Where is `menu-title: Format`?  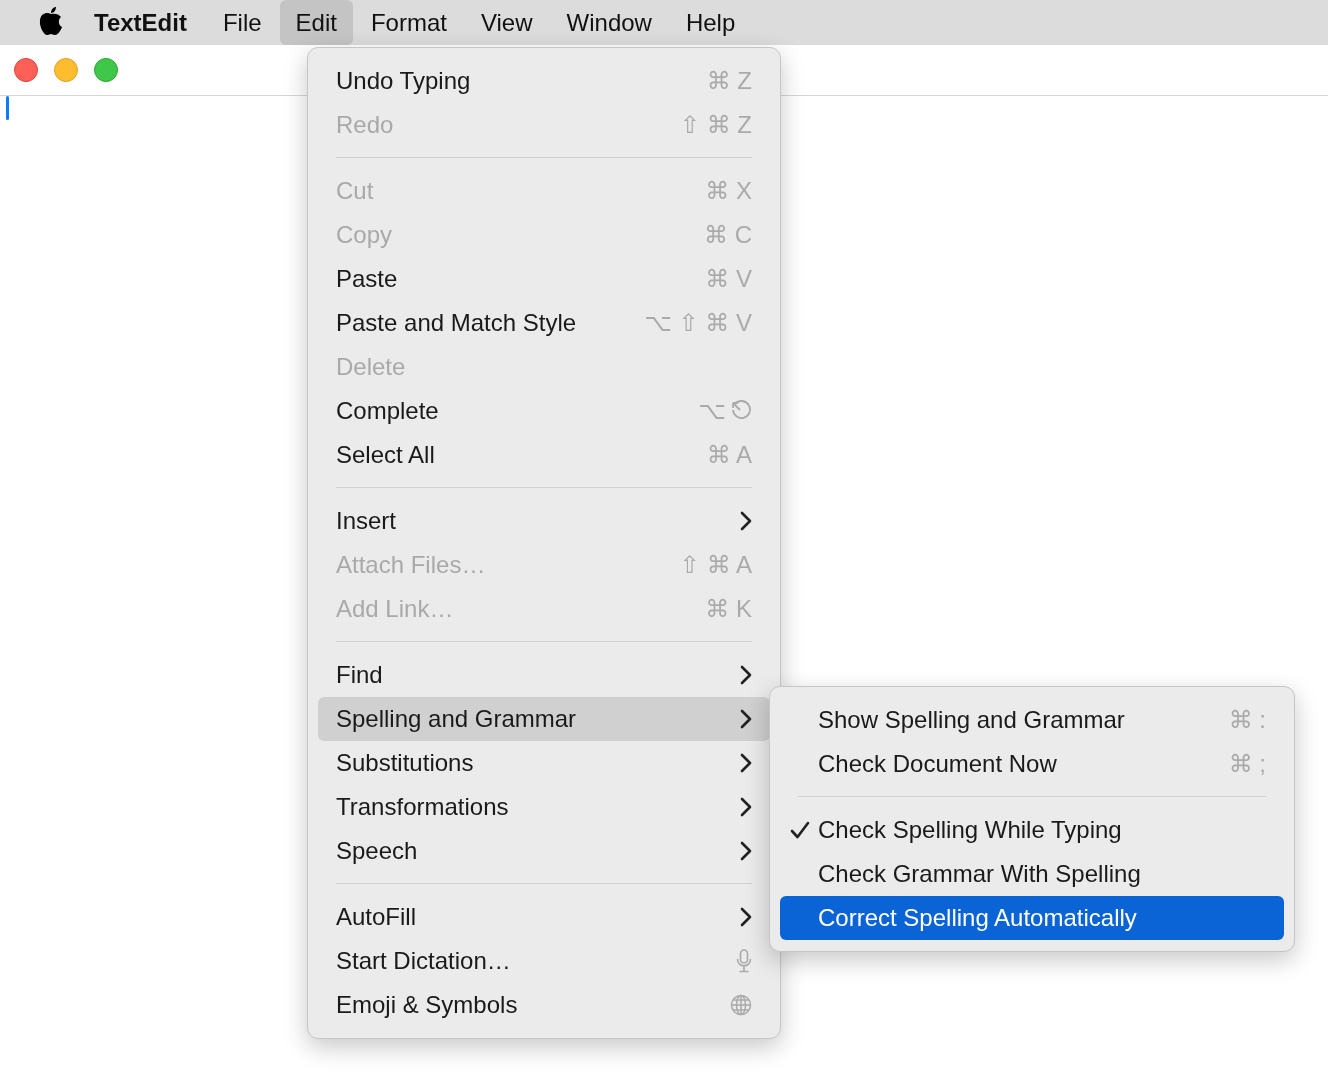
menu-title: Format is located at coordinates (408, 22).